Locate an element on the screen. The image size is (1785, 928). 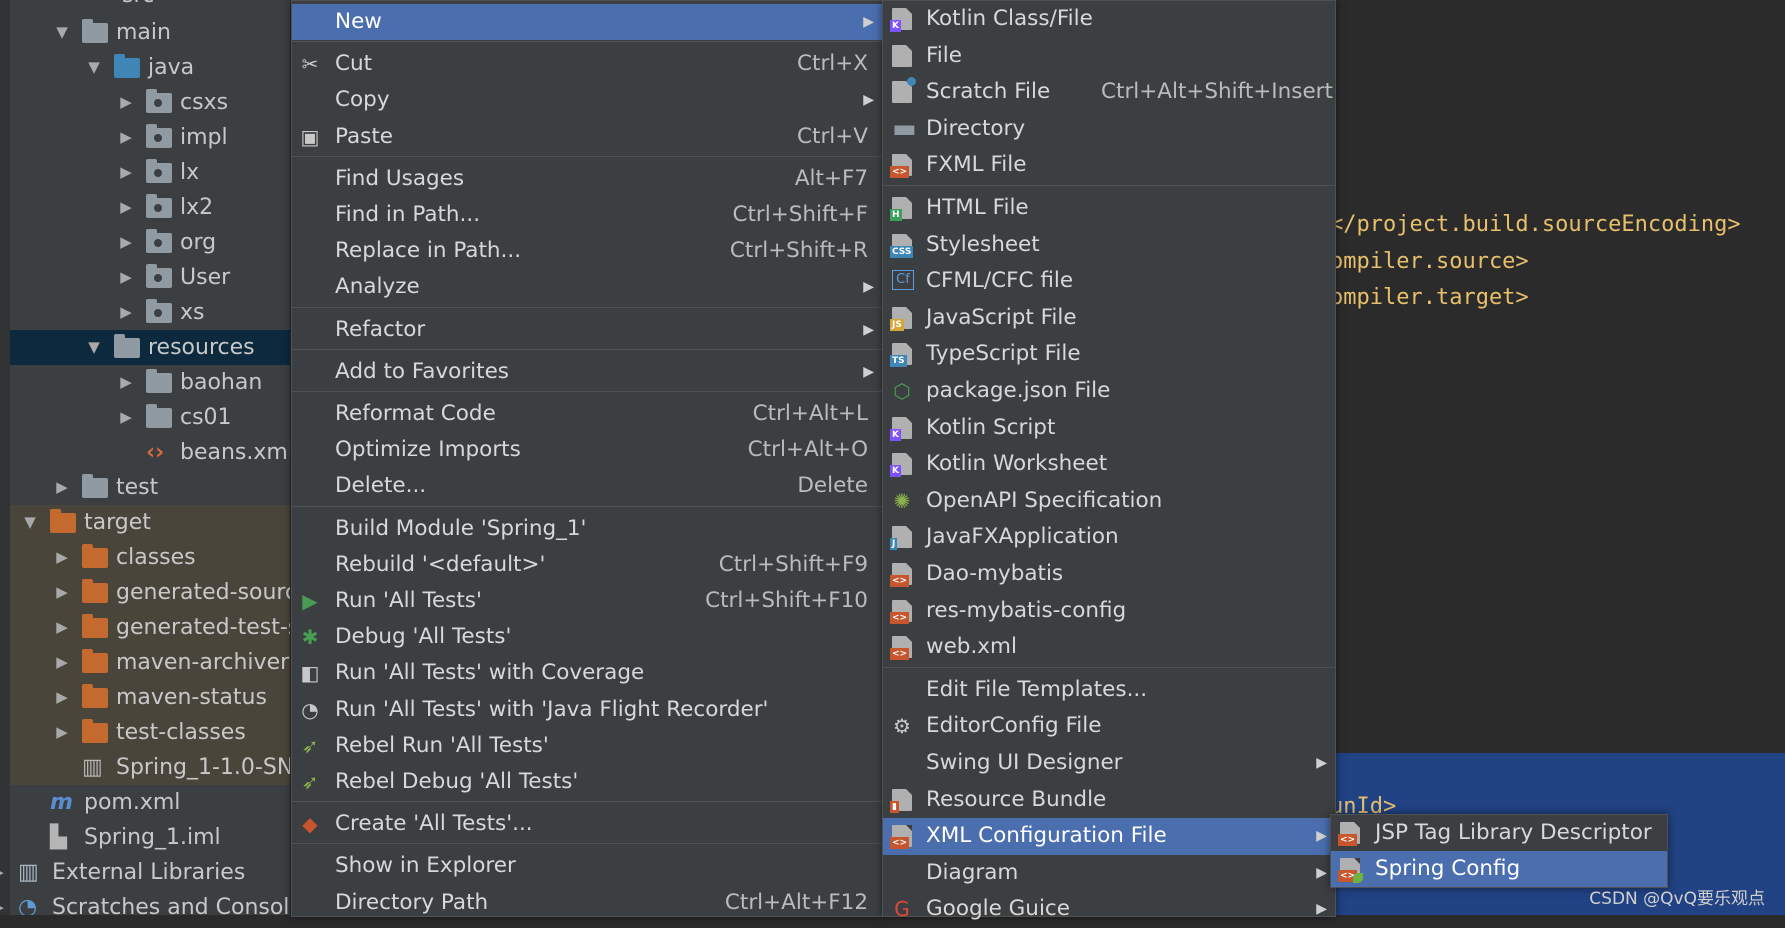
menu-item-debug-all-tests: ✱ Debug 'All Tests' is located at coordinates (587, 637).